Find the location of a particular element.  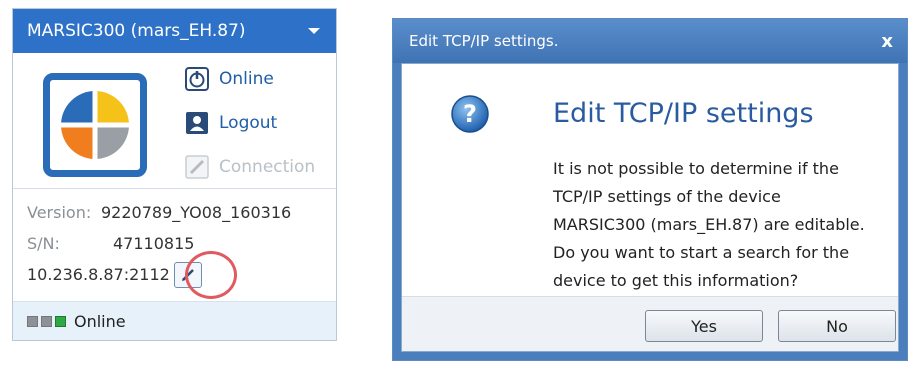

ip-address: 10.236.8.87:2112 is located at coordinates (98, 274).